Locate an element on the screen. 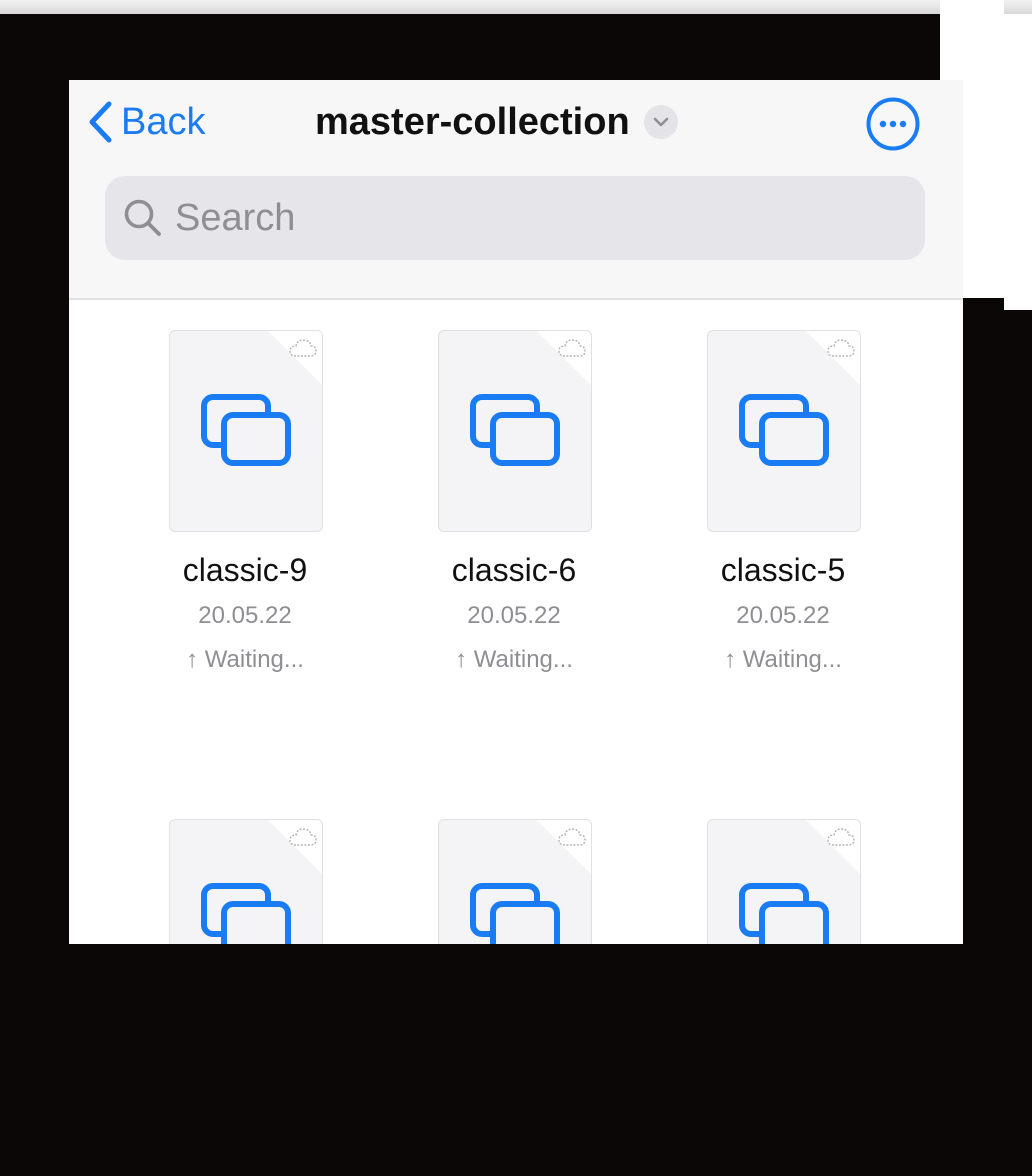  file-name: classic-6 is located at coordinates (514, 570).